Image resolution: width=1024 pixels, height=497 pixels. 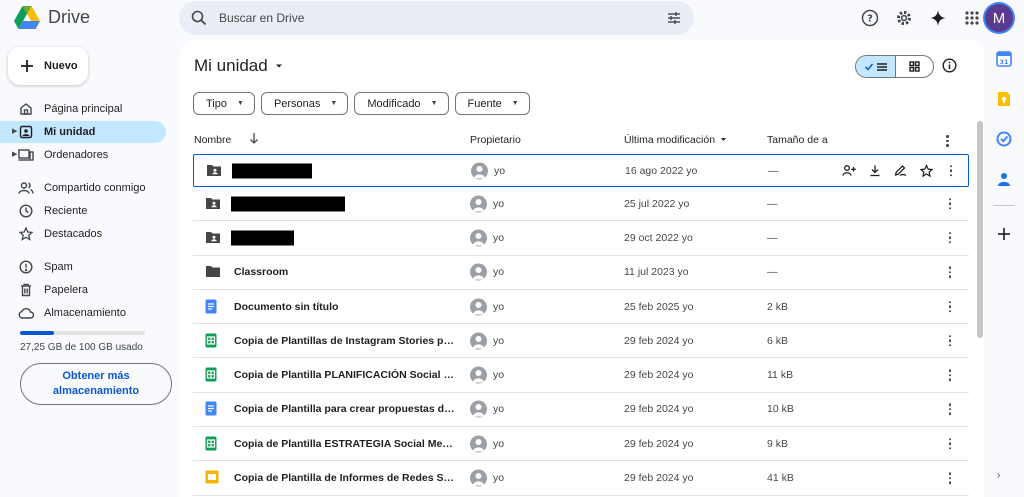 What do you see at coordinates (900, 170) in the screenshot?
I see `rename-edit-icon` at bounding box center [900, 170].